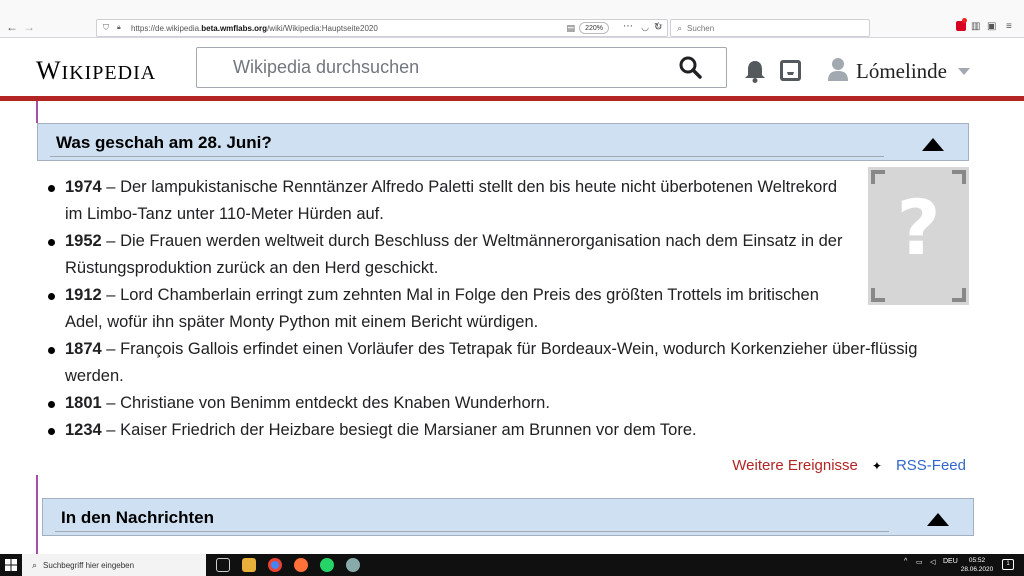 The height and width of the screenshot is (576, 1024). What do you see at coordinates (961, 24) in the screenshot?
I see `ublock-extension-icon` at bounding box center [961, 24].